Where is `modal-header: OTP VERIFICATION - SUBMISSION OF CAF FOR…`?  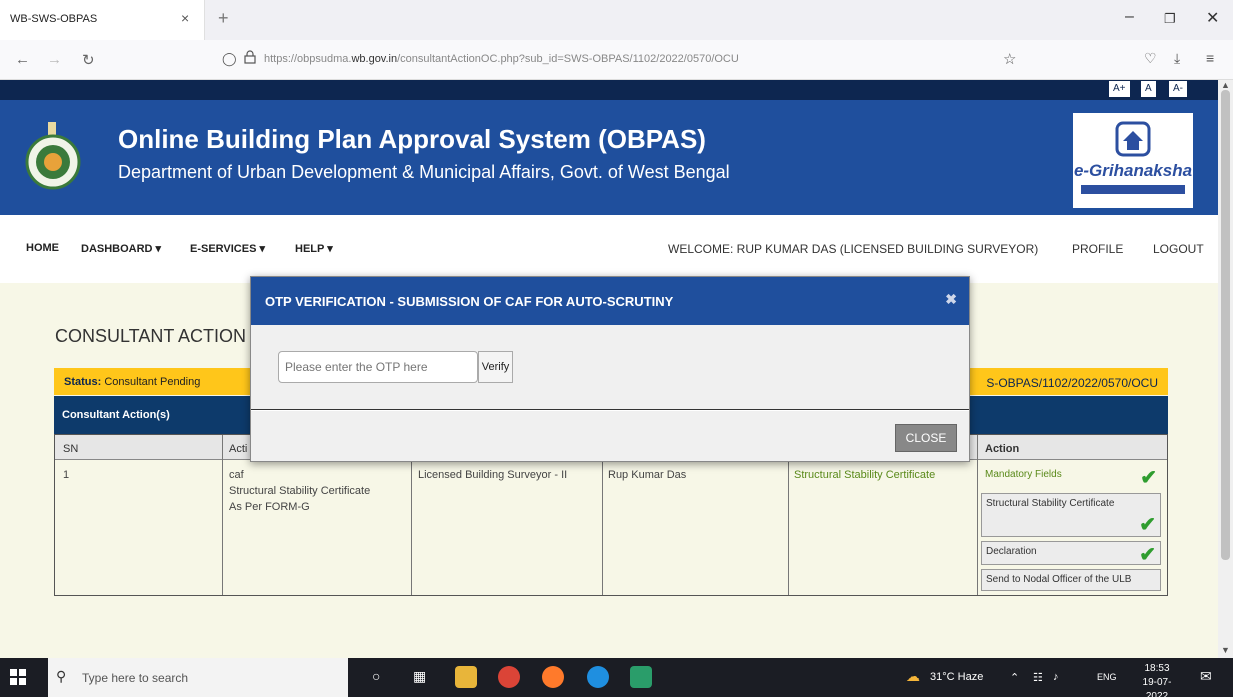 modal-header: OTP VERIFICATION - SUBMISSION OF CAF FOR… is located at coordinates (610, 301).